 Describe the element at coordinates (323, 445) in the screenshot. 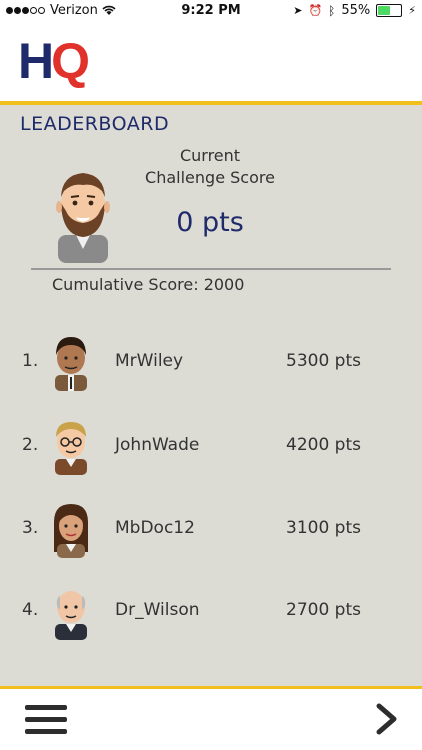

I see `player-points: 4200 pts` at that location.